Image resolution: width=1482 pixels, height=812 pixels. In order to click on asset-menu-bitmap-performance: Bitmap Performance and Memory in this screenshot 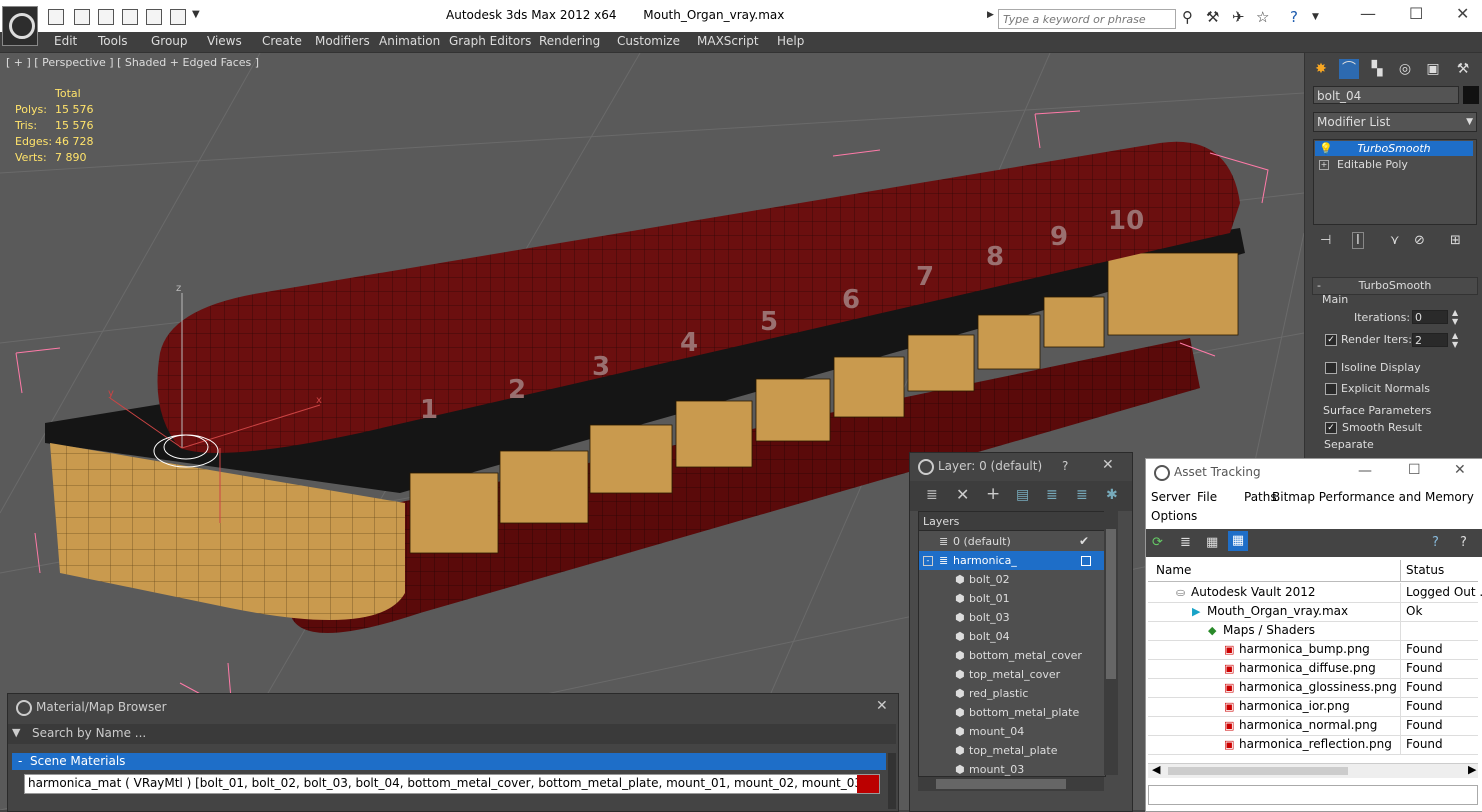, I will do `click(1373, 497)`.